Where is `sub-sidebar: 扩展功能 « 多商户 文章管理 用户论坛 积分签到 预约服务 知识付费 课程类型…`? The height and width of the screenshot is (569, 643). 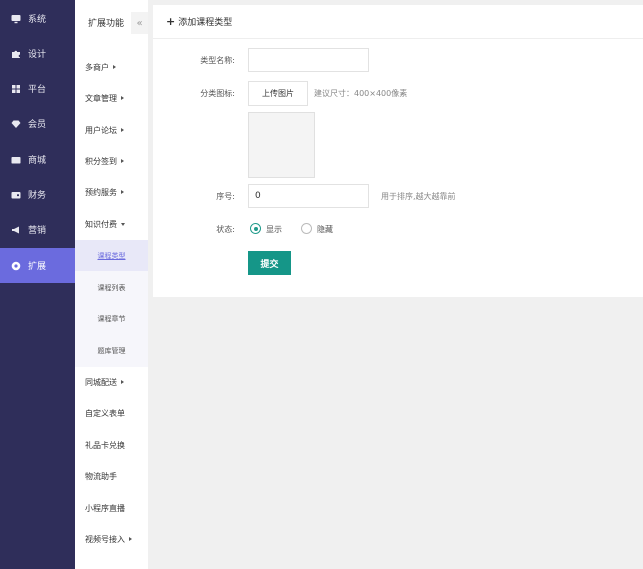 sub-sidebar: 扩展功能 « 多商户 文章管理 用户论坛 积分签到 预约服务 知识付费 课程类型… is located at coordinates (111, 284).